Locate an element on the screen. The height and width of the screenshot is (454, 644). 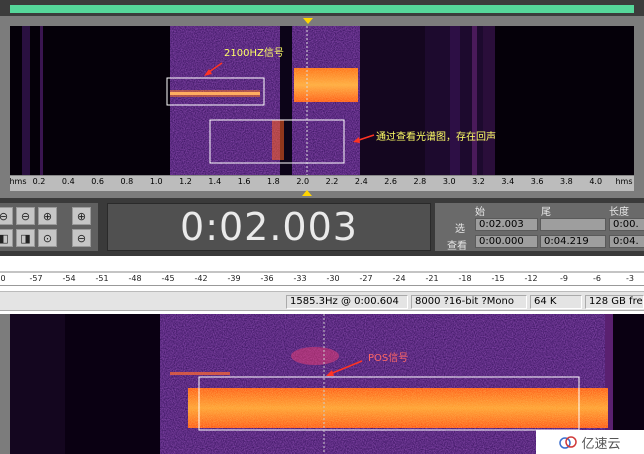
status-cursor: 1585.3Hz @ 0:00.604 is located at coordinates (347, 302).